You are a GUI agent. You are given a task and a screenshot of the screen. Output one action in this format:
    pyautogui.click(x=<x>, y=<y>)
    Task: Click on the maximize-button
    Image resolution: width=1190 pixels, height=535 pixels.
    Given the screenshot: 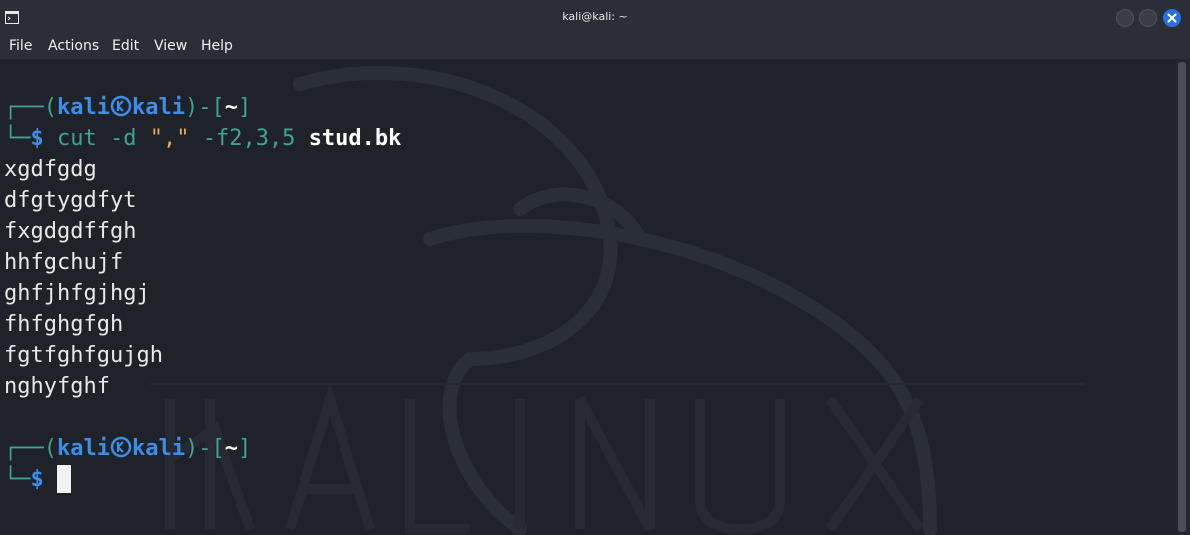 What is the action you would take?
    pyautogui.click(x=1148, y=18)
    